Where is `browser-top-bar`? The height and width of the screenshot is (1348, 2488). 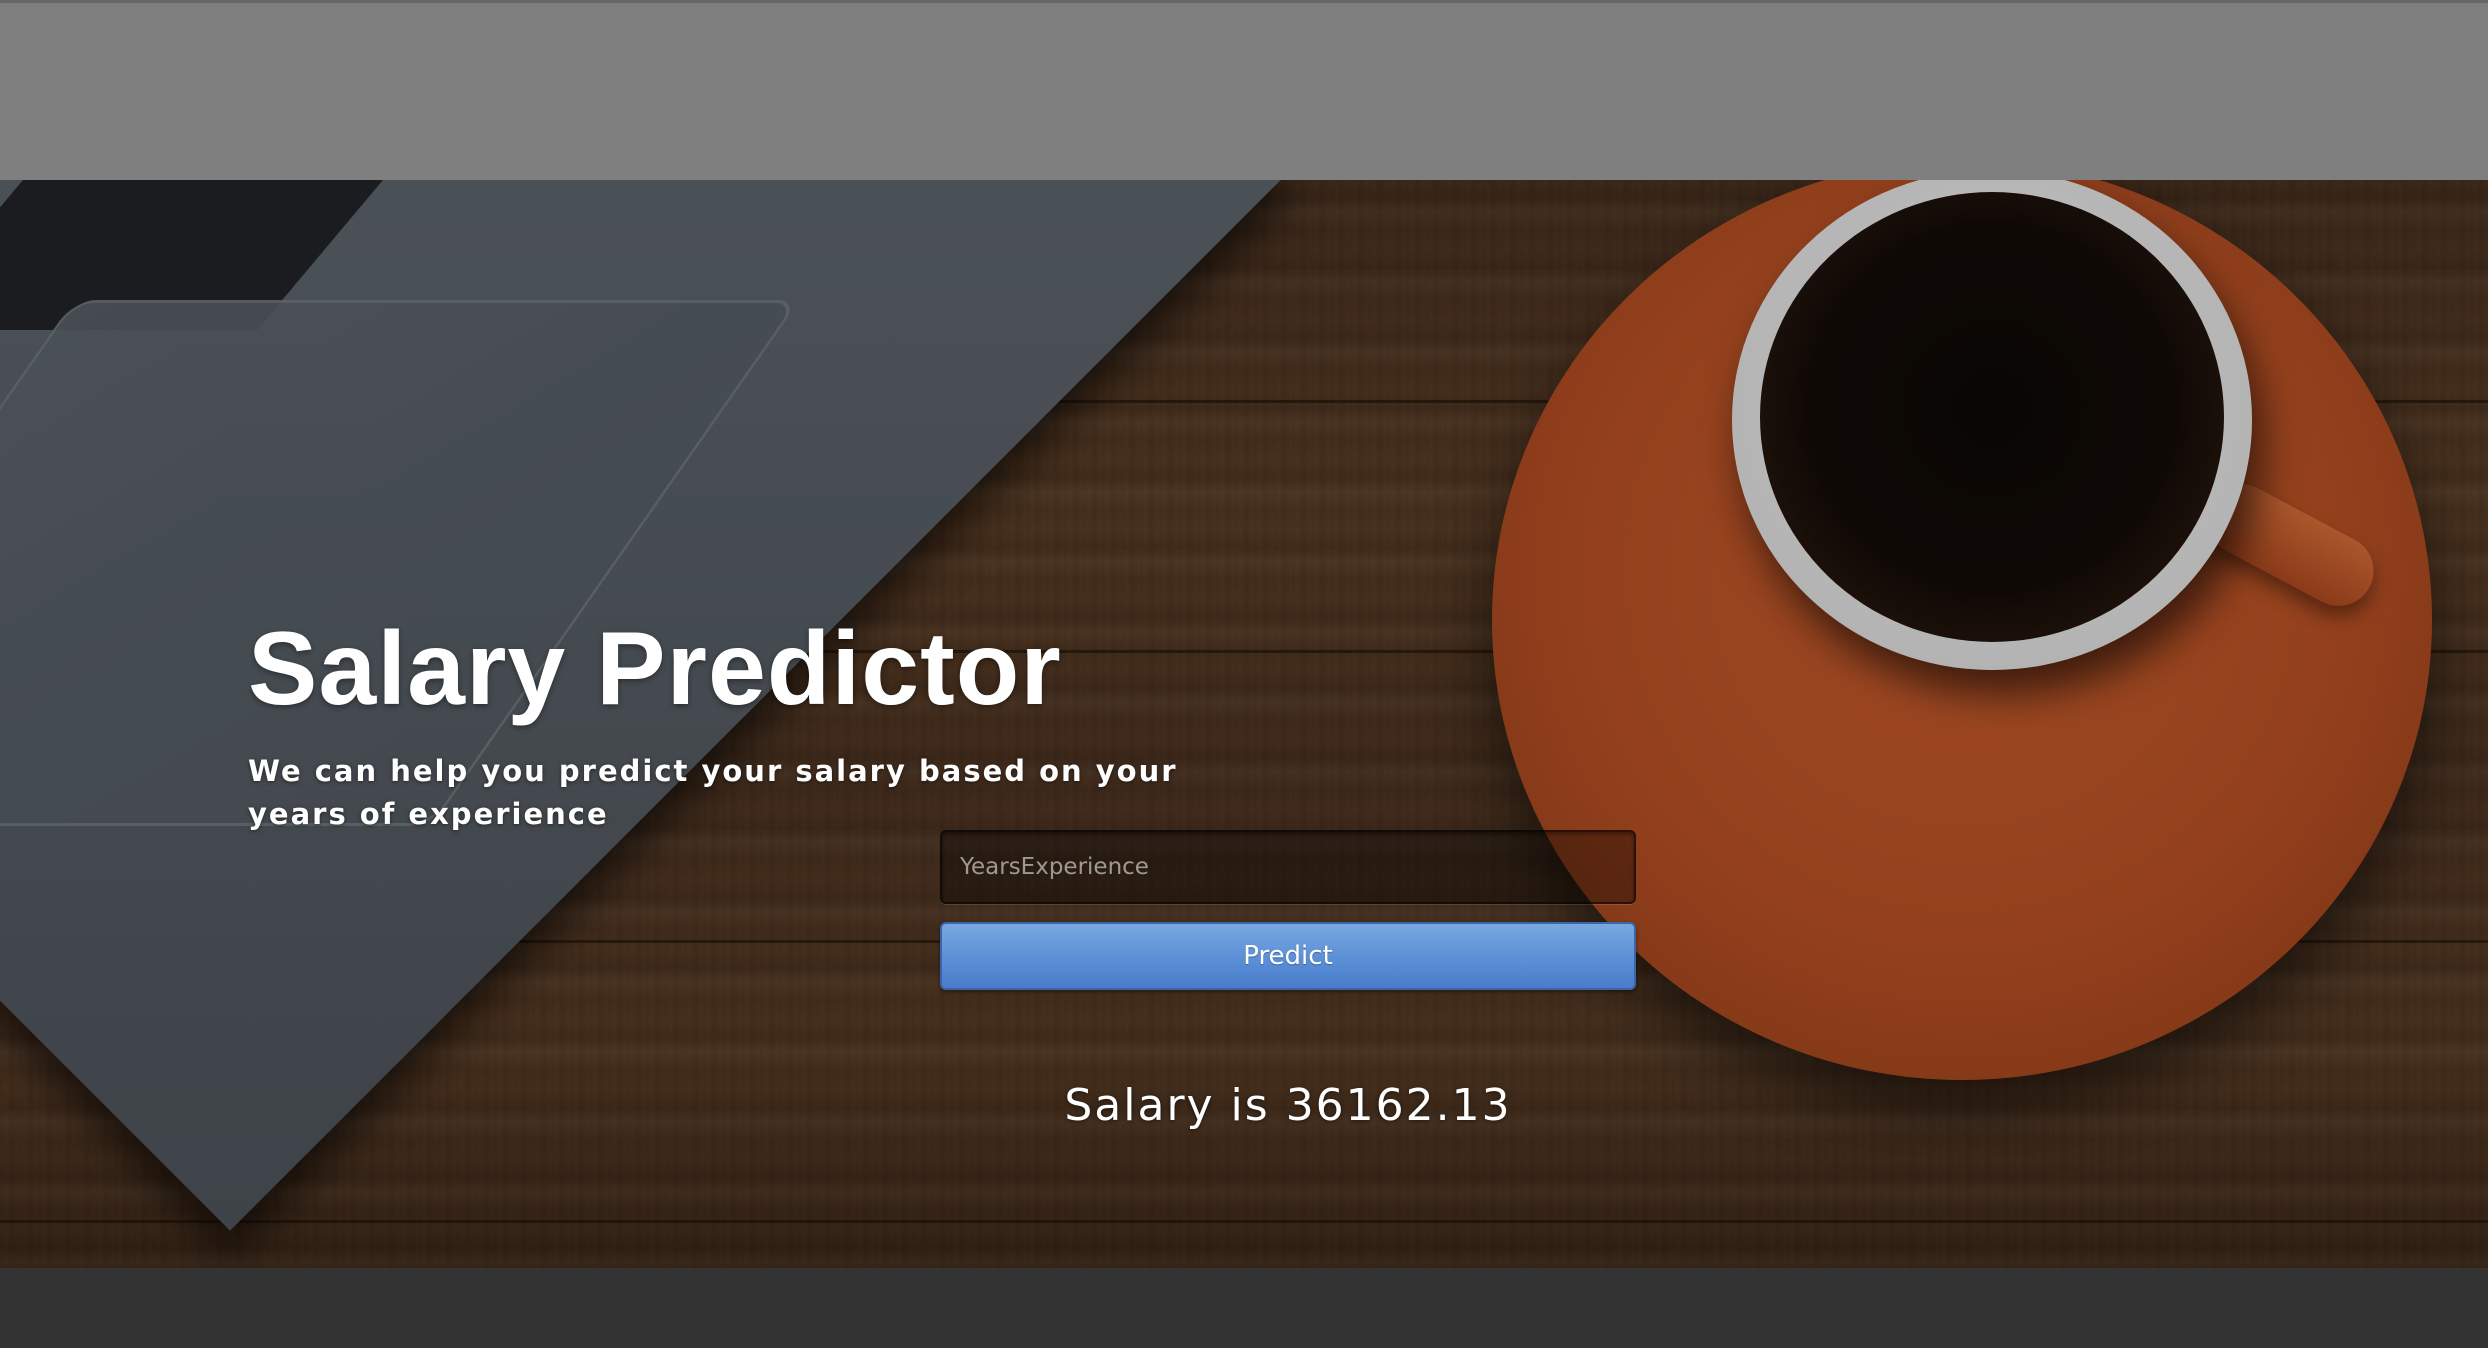 browser-top-bar is located at coordinates (1244, 90).